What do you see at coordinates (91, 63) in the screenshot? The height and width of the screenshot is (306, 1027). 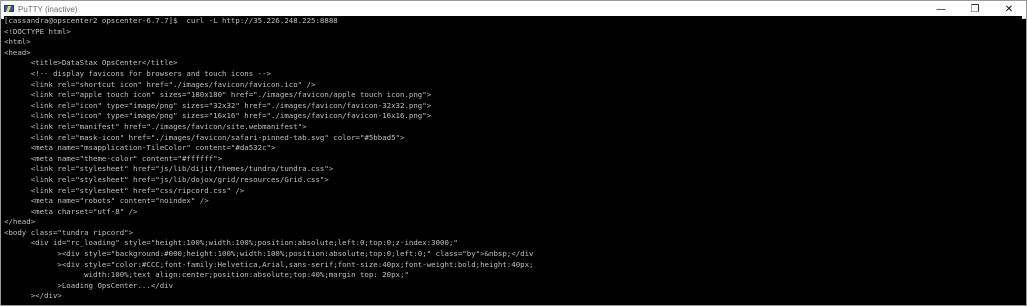 I see `terminal-line: <title>DataStax OpsCenter</title>` at bounding box center [91, 63].